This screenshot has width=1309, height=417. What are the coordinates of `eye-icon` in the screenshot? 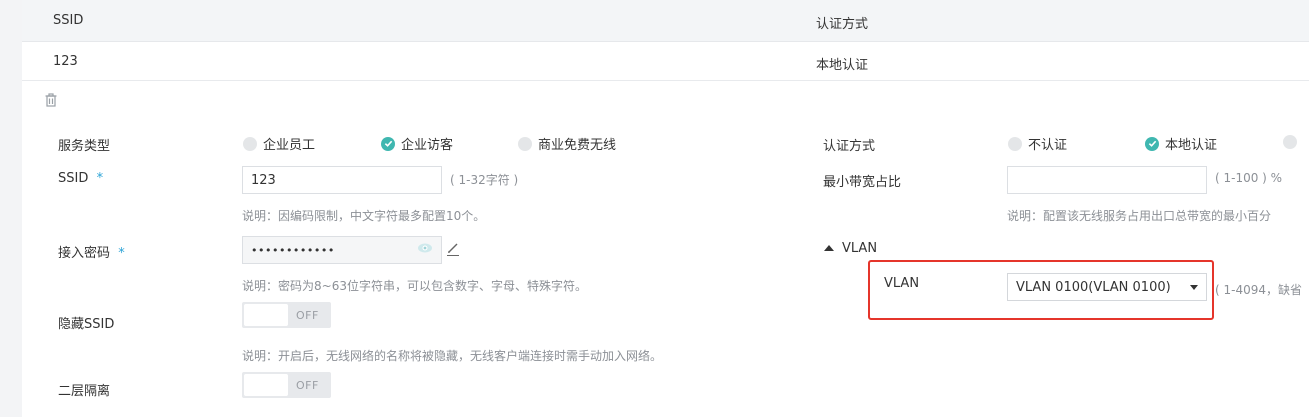 It's located at (425, 250).